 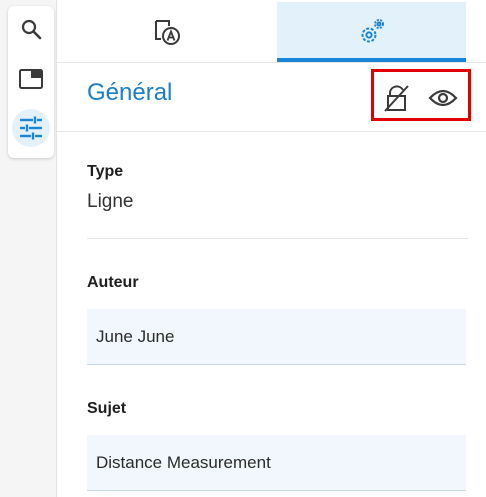 I want to click on author-label: Auteur, so click(x=113, y=282).